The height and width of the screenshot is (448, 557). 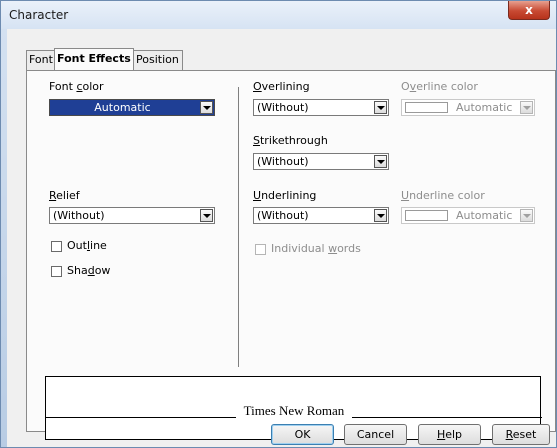 I want to click on individual-words-label: Individual words, so click(x=316, y=248).